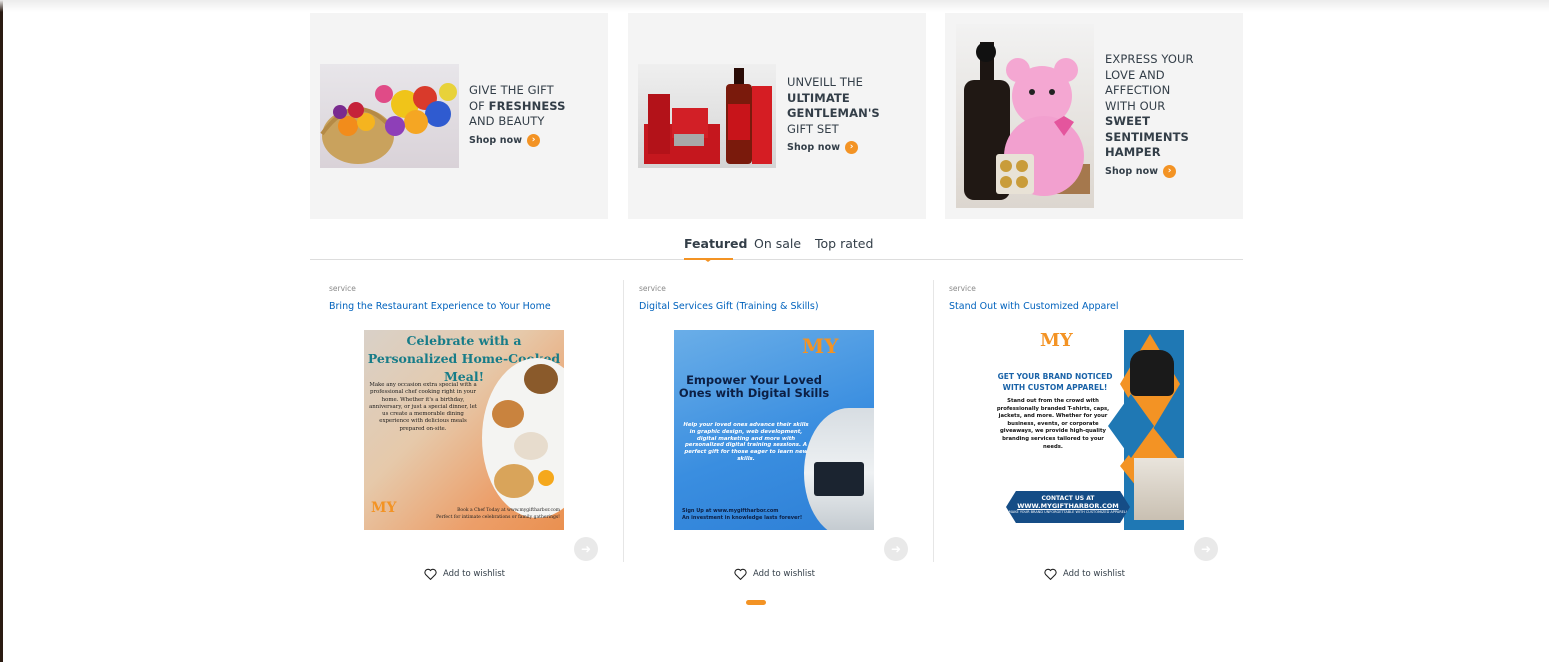 Image resolution: width=1549 pixels, height=662 pixels. Describe the element at coordinates (1135, 74) in the screenshot. I see `banner-line: LOVE AND` at that location.